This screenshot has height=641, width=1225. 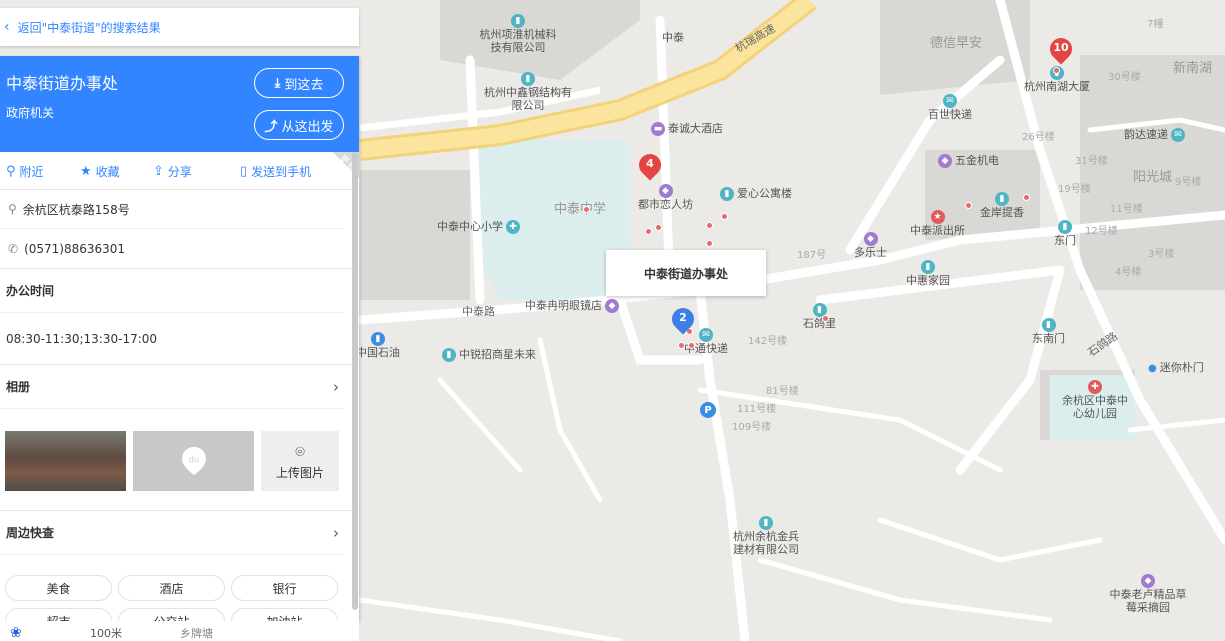 I want to click on poi-best-express: ✉ 百世快递, so click(x=950, y=108).